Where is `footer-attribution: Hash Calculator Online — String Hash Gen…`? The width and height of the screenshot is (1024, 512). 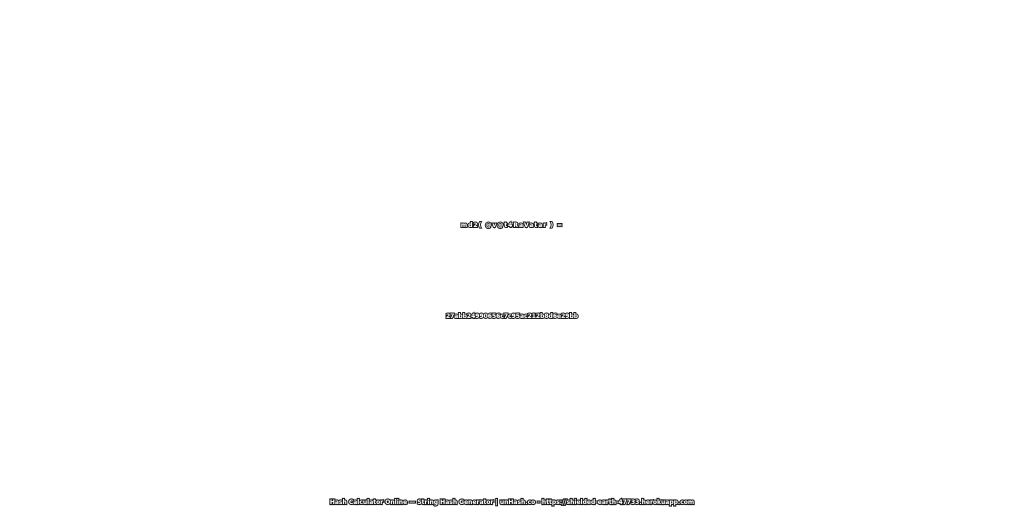
footer-attribution: Hash Calculator Online — String Hash Gen… is located at coordinates (512, 502).